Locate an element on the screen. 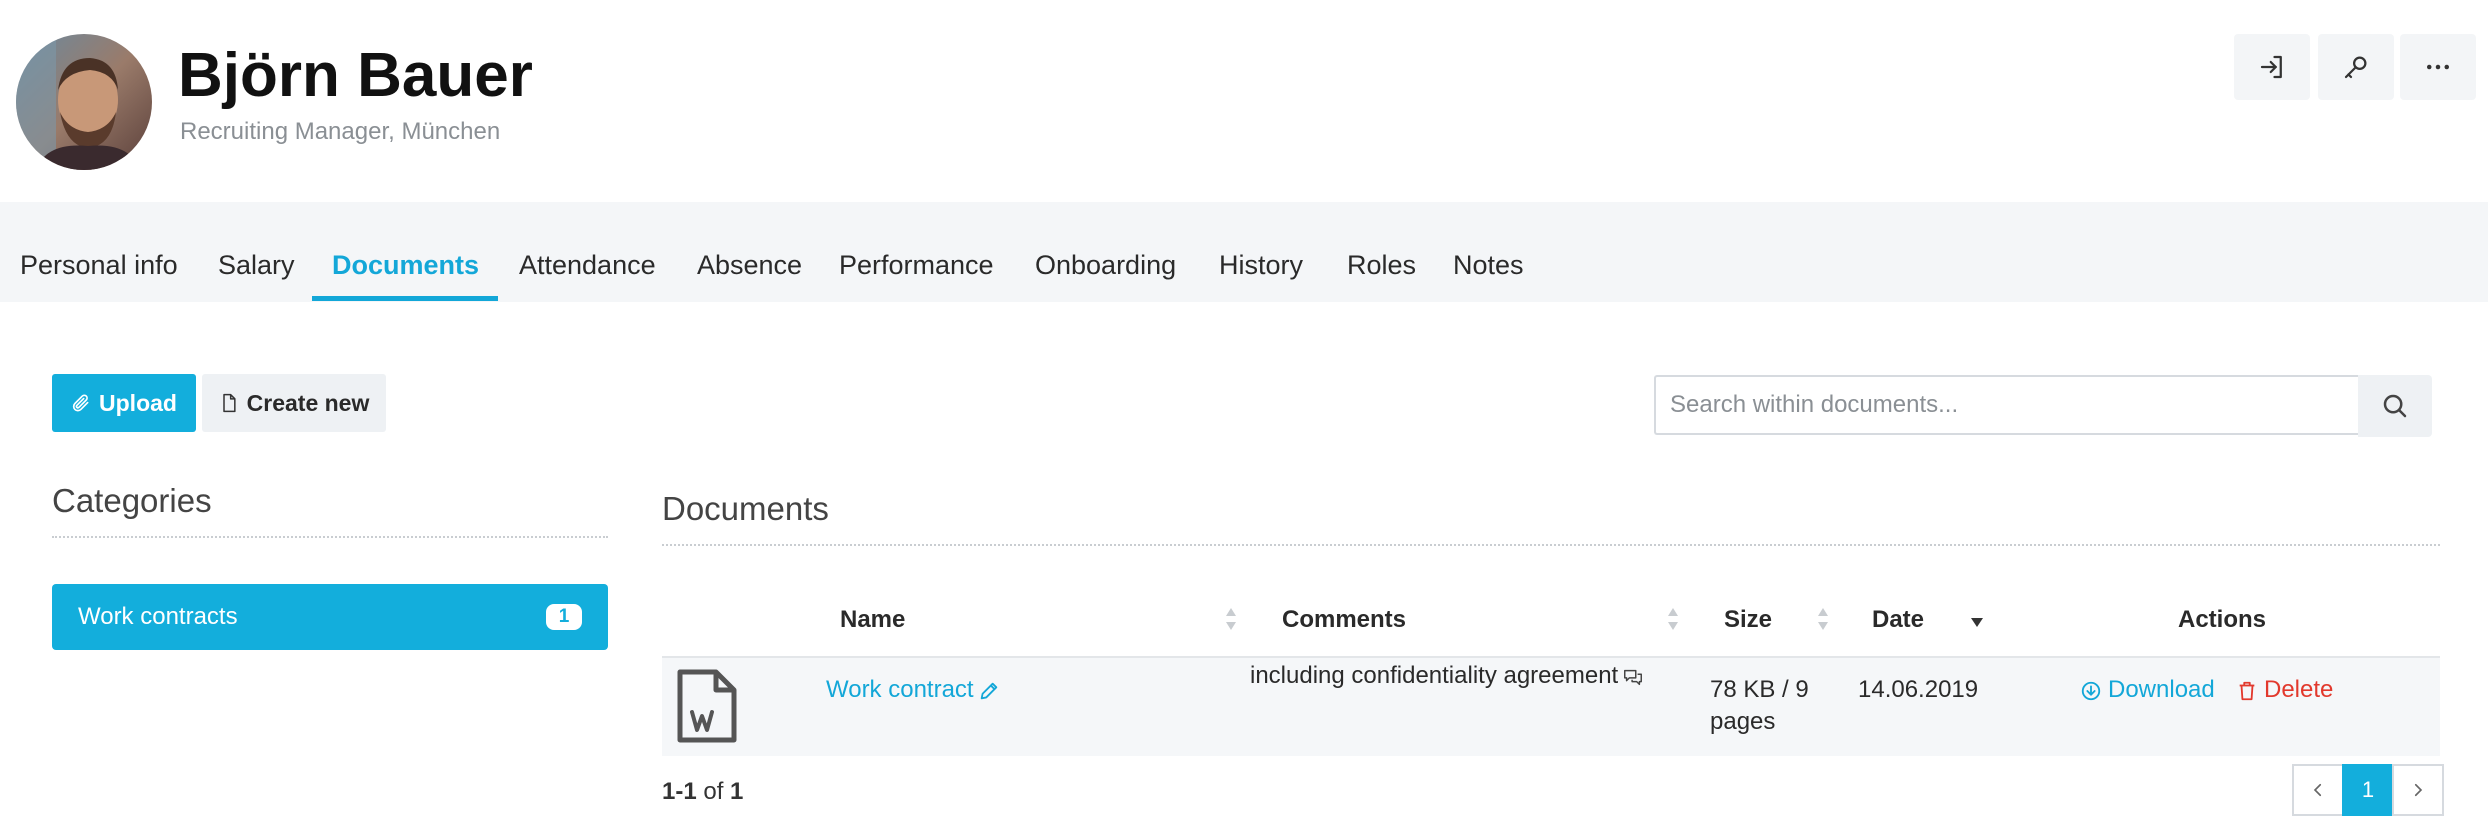  upload-label: Upload is located at coordinates (138, 402).